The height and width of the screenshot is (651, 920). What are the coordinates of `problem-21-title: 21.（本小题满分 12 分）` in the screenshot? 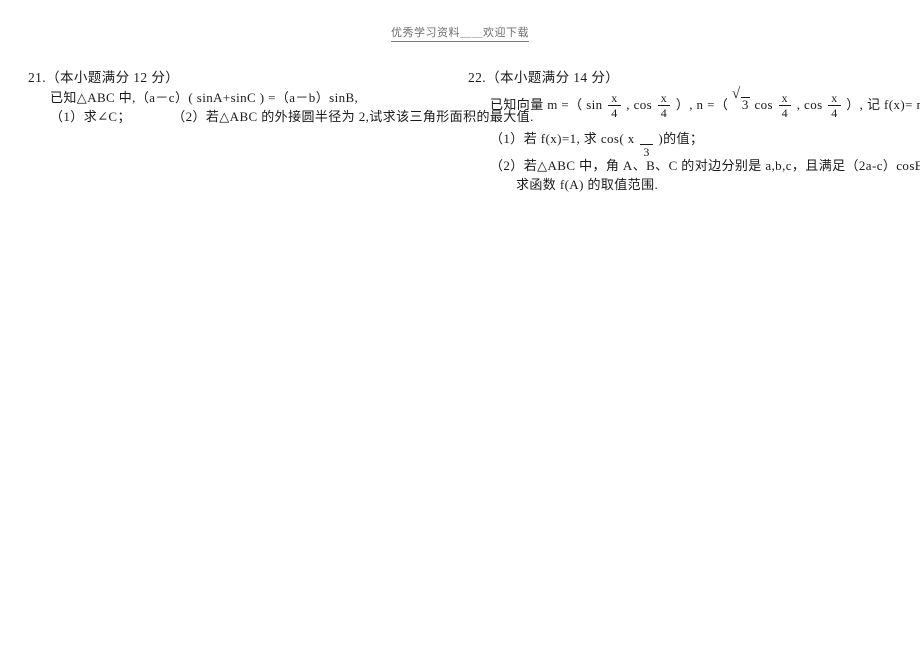 It's located at (104, 77).